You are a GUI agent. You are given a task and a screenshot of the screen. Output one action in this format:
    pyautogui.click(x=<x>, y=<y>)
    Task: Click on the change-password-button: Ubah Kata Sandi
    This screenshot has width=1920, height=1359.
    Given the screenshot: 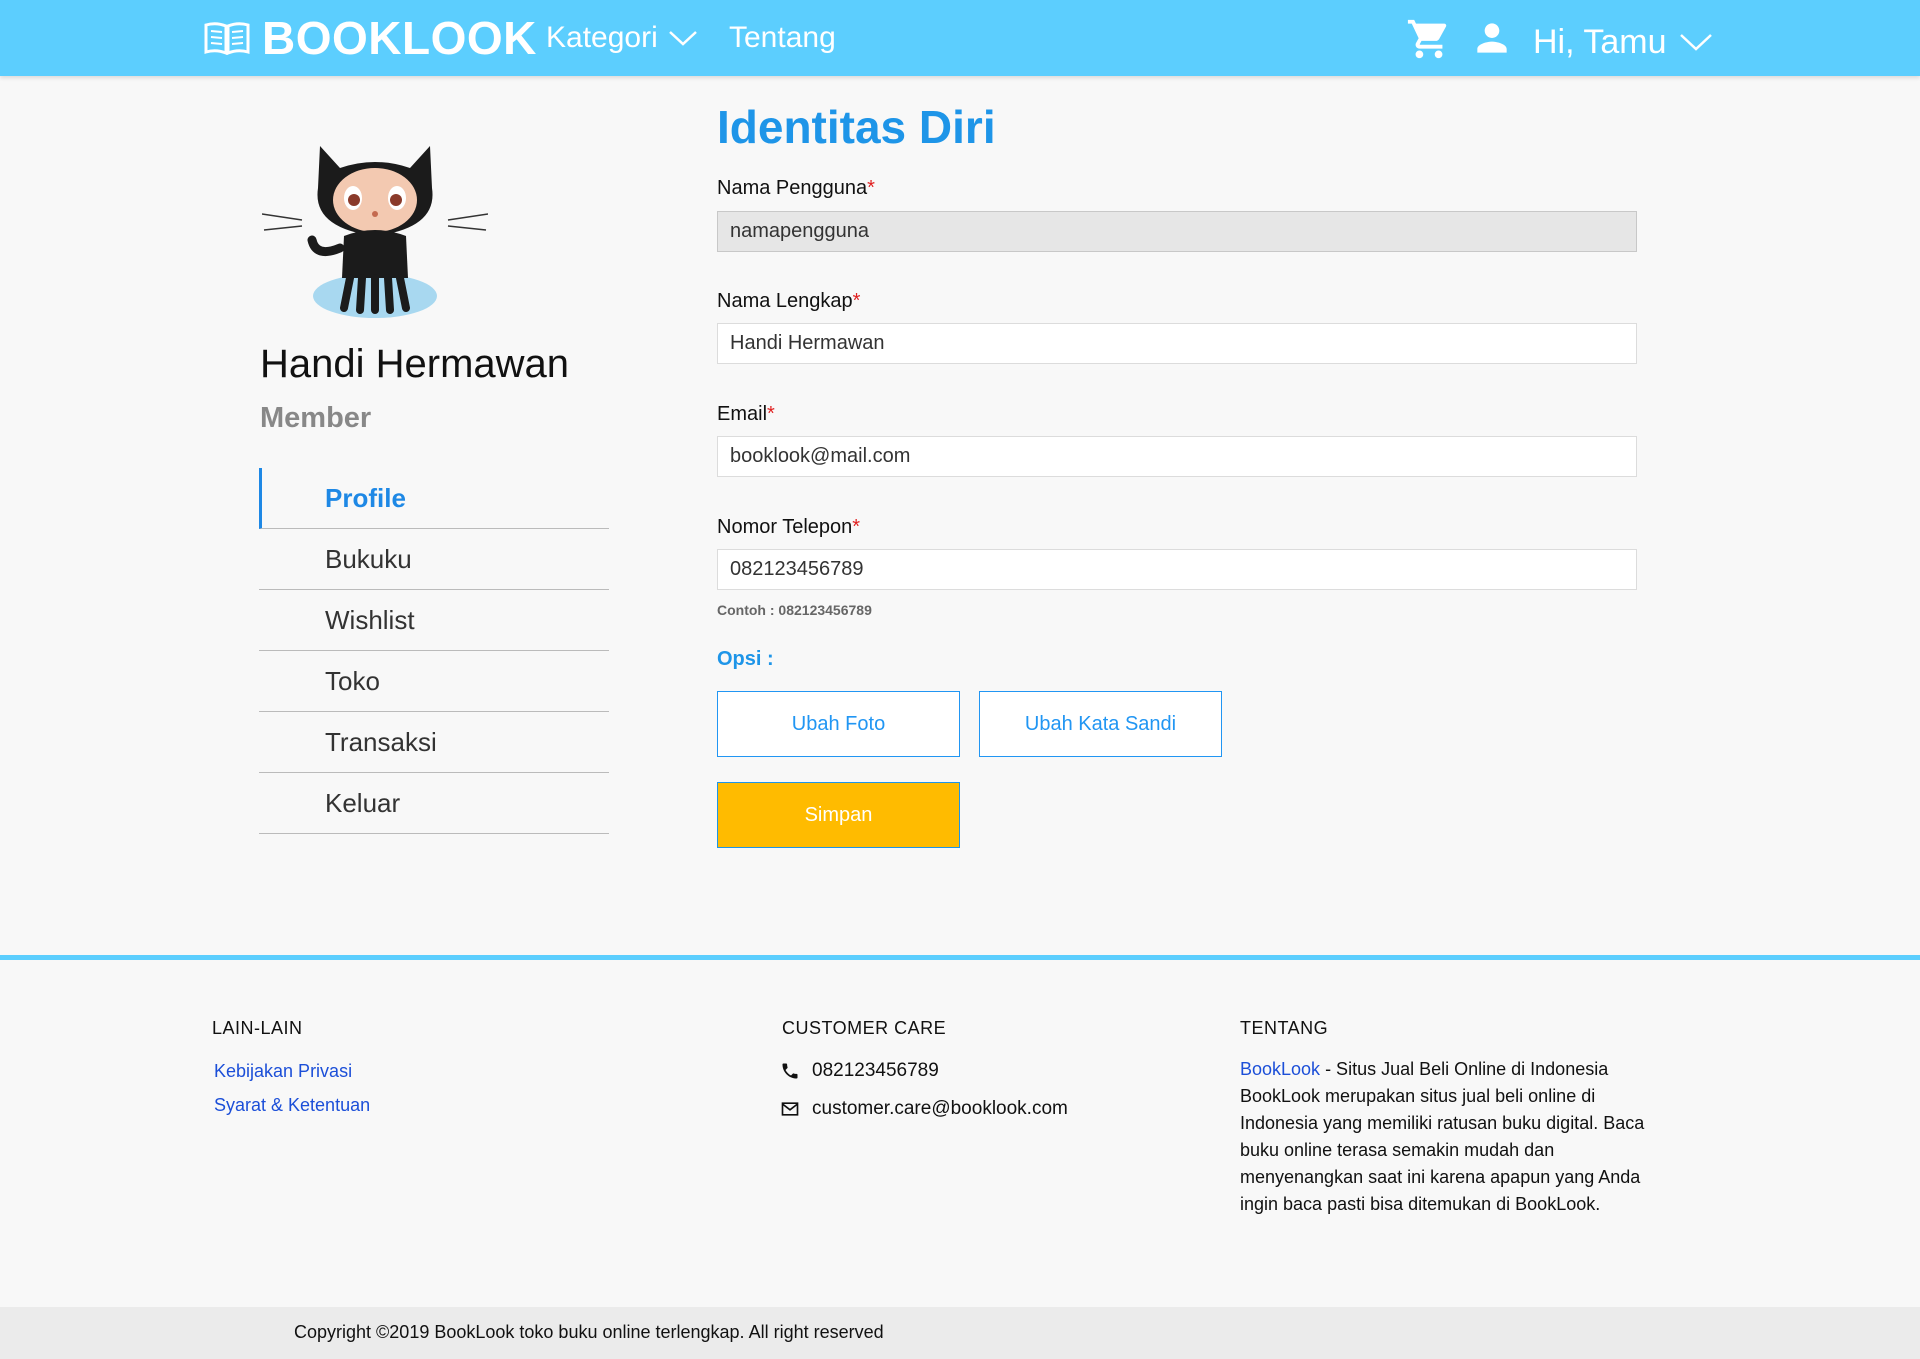 What is the action you would take?
    pyautogui.click(x=1100, y=724)
    